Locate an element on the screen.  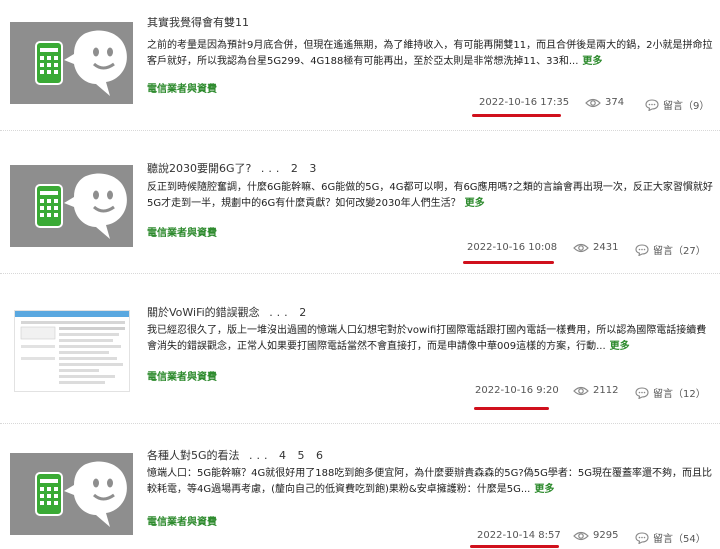
post-title: 各種人對5G的看法 ... 4 5 6 is located at coordinates (237, 455).